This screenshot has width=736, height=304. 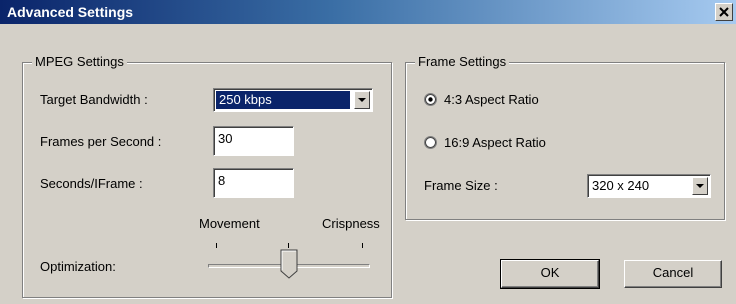 I want to click on window-title: Advanced Settings, so click(x=70, y=12).